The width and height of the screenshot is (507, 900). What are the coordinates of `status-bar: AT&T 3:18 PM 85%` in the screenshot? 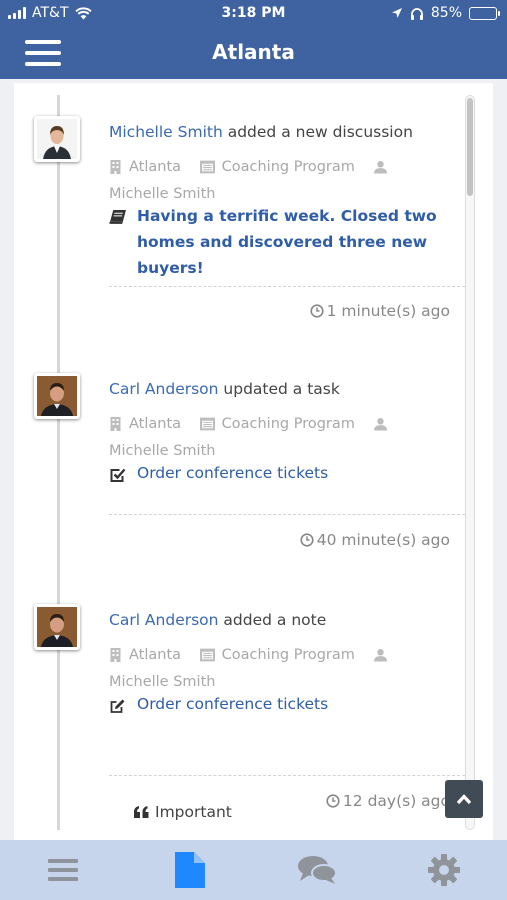 It's located at (253, 14).